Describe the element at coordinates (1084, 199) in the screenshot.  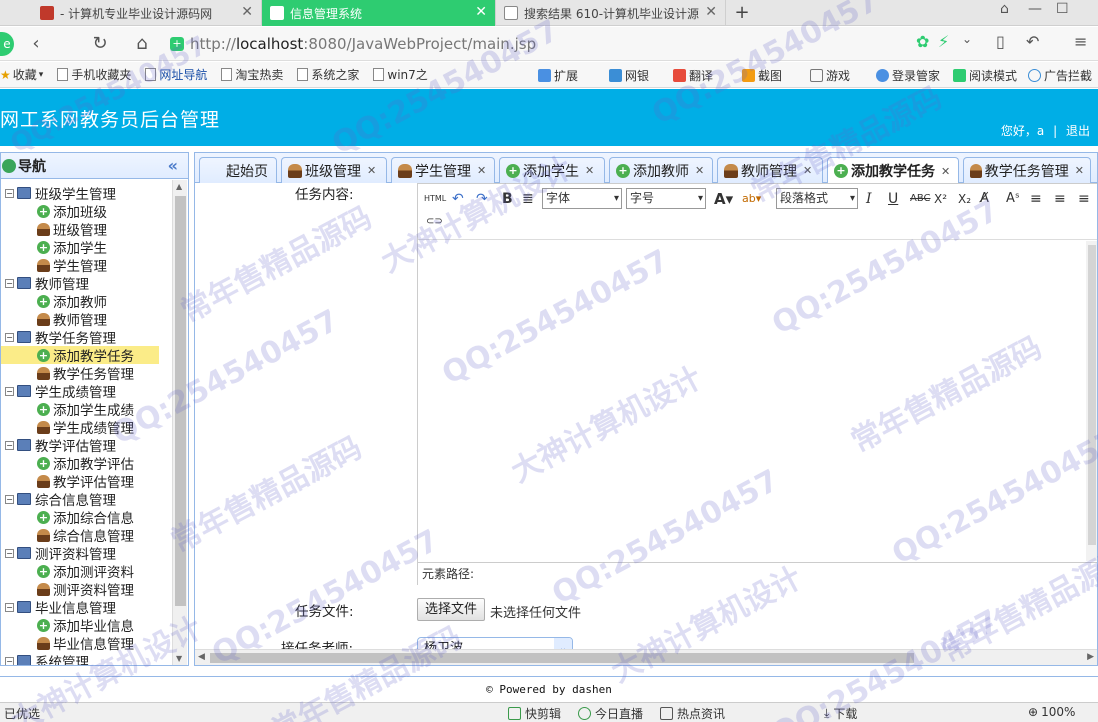
I see `align-right-icon: ≡` at that location.